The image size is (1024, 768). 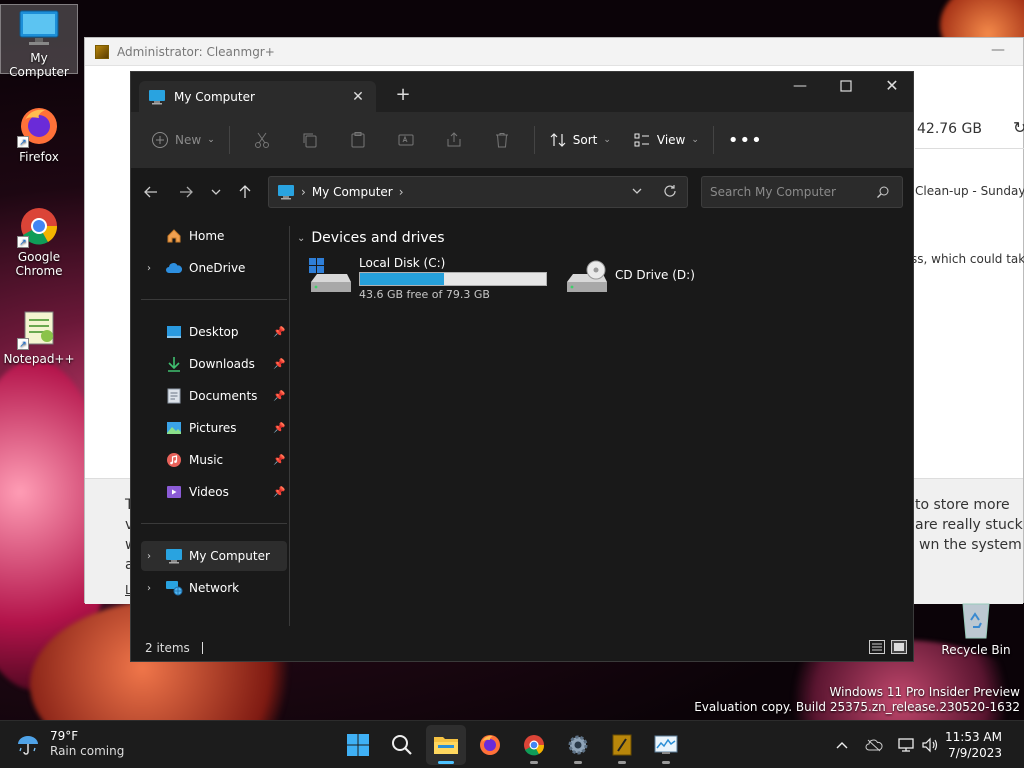 I want to click on chrome-icon, so click(x=534, y=745).